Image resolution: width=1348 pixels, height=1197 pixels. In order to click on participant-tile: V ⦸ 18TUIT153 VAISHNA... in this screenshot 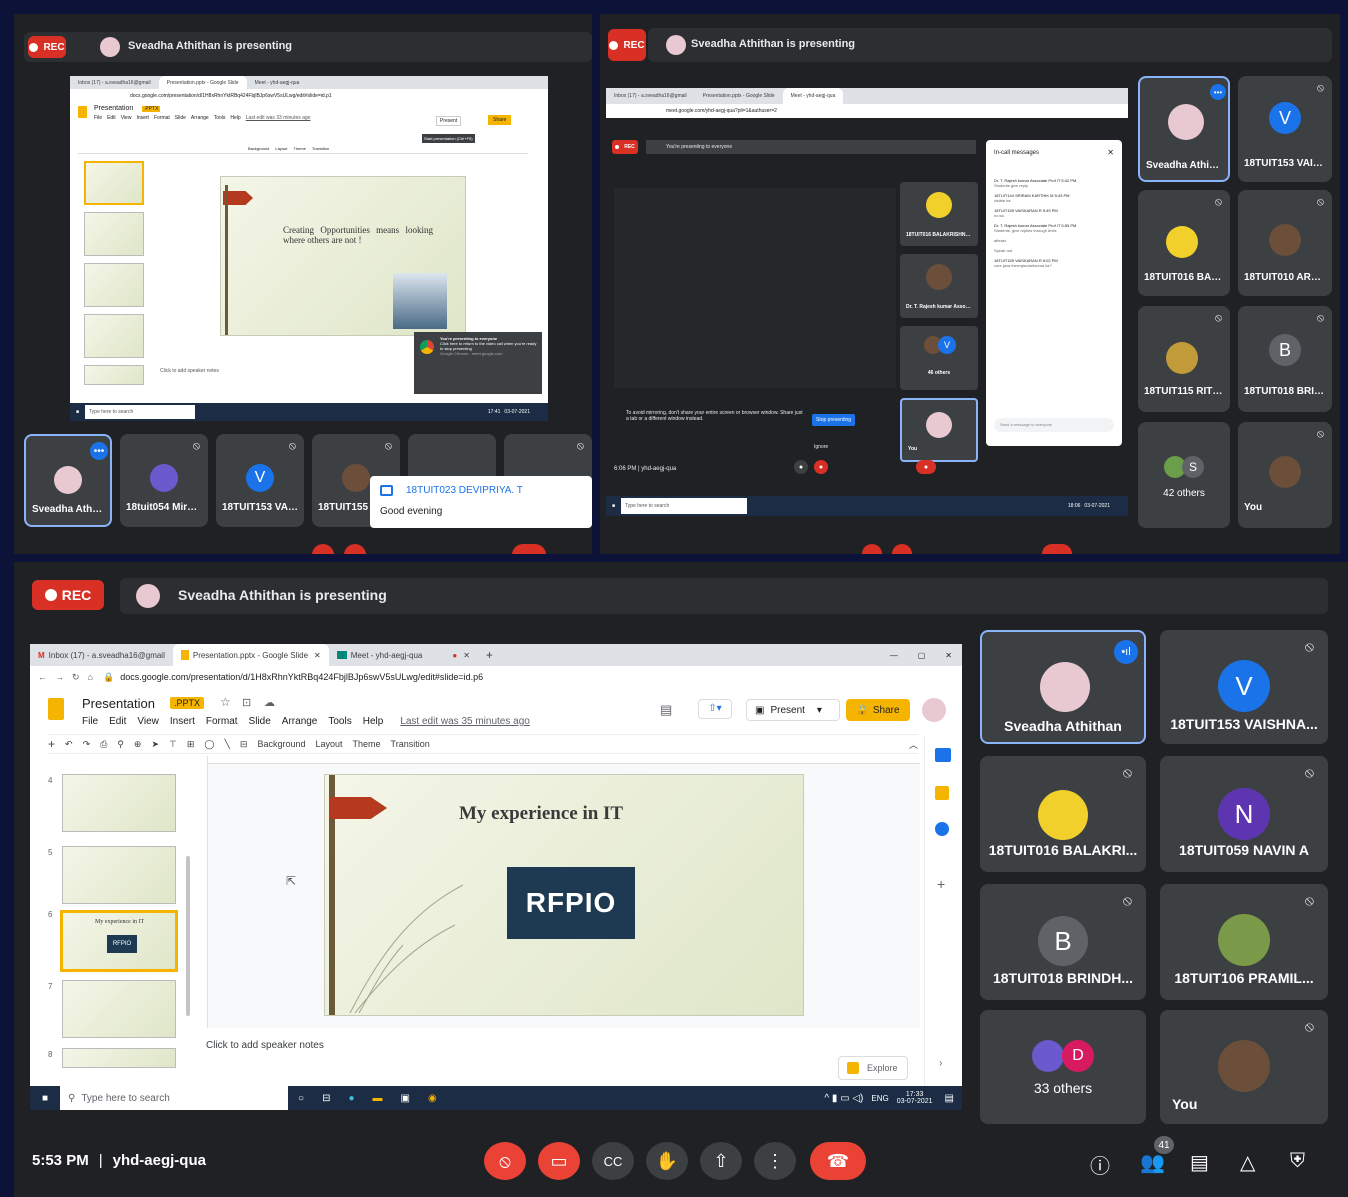, I will do `click(1285, 129)`.